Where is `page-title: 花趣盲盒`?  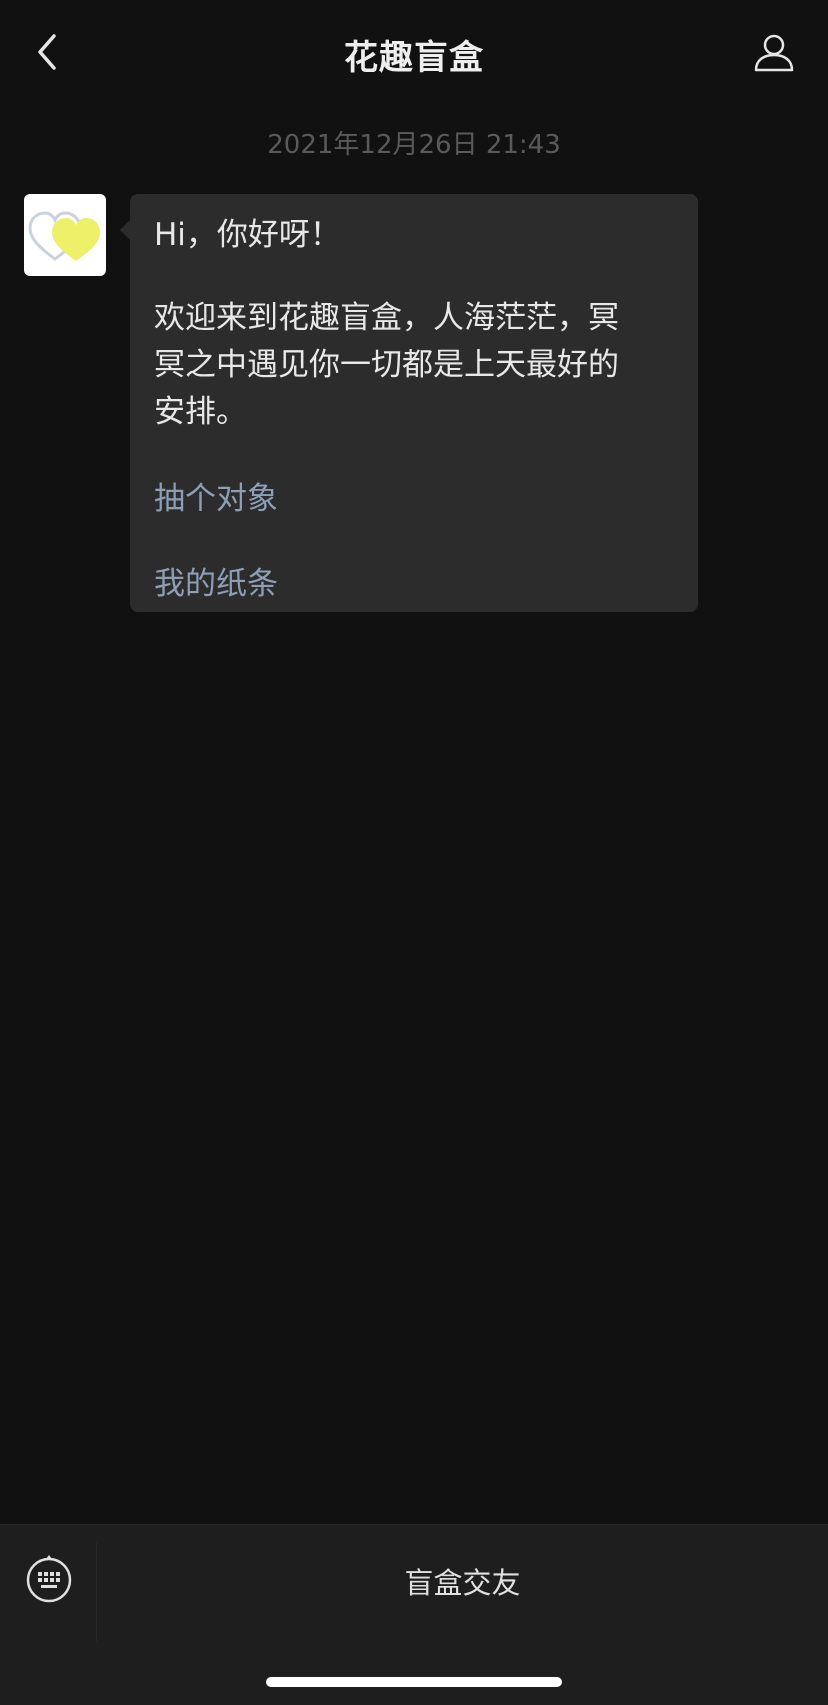 page-title: 花趣盲盒 is located at coordinates (414, 58).